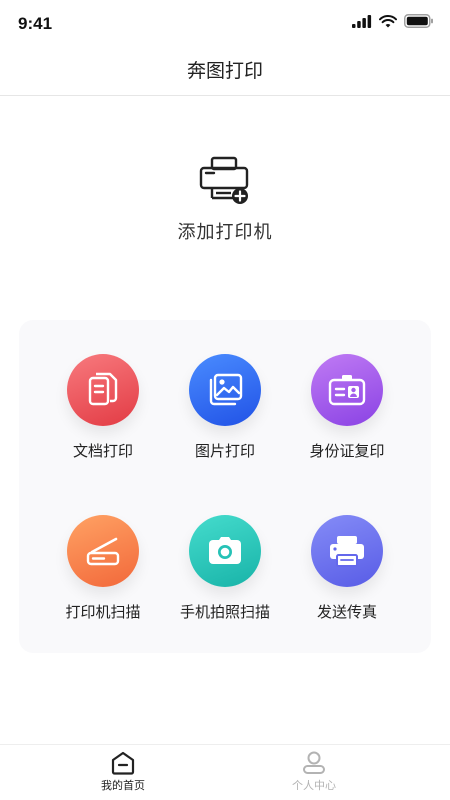 The image size is (450, 800). I want to click on page-title: 奔图打印, so click(224, 71).